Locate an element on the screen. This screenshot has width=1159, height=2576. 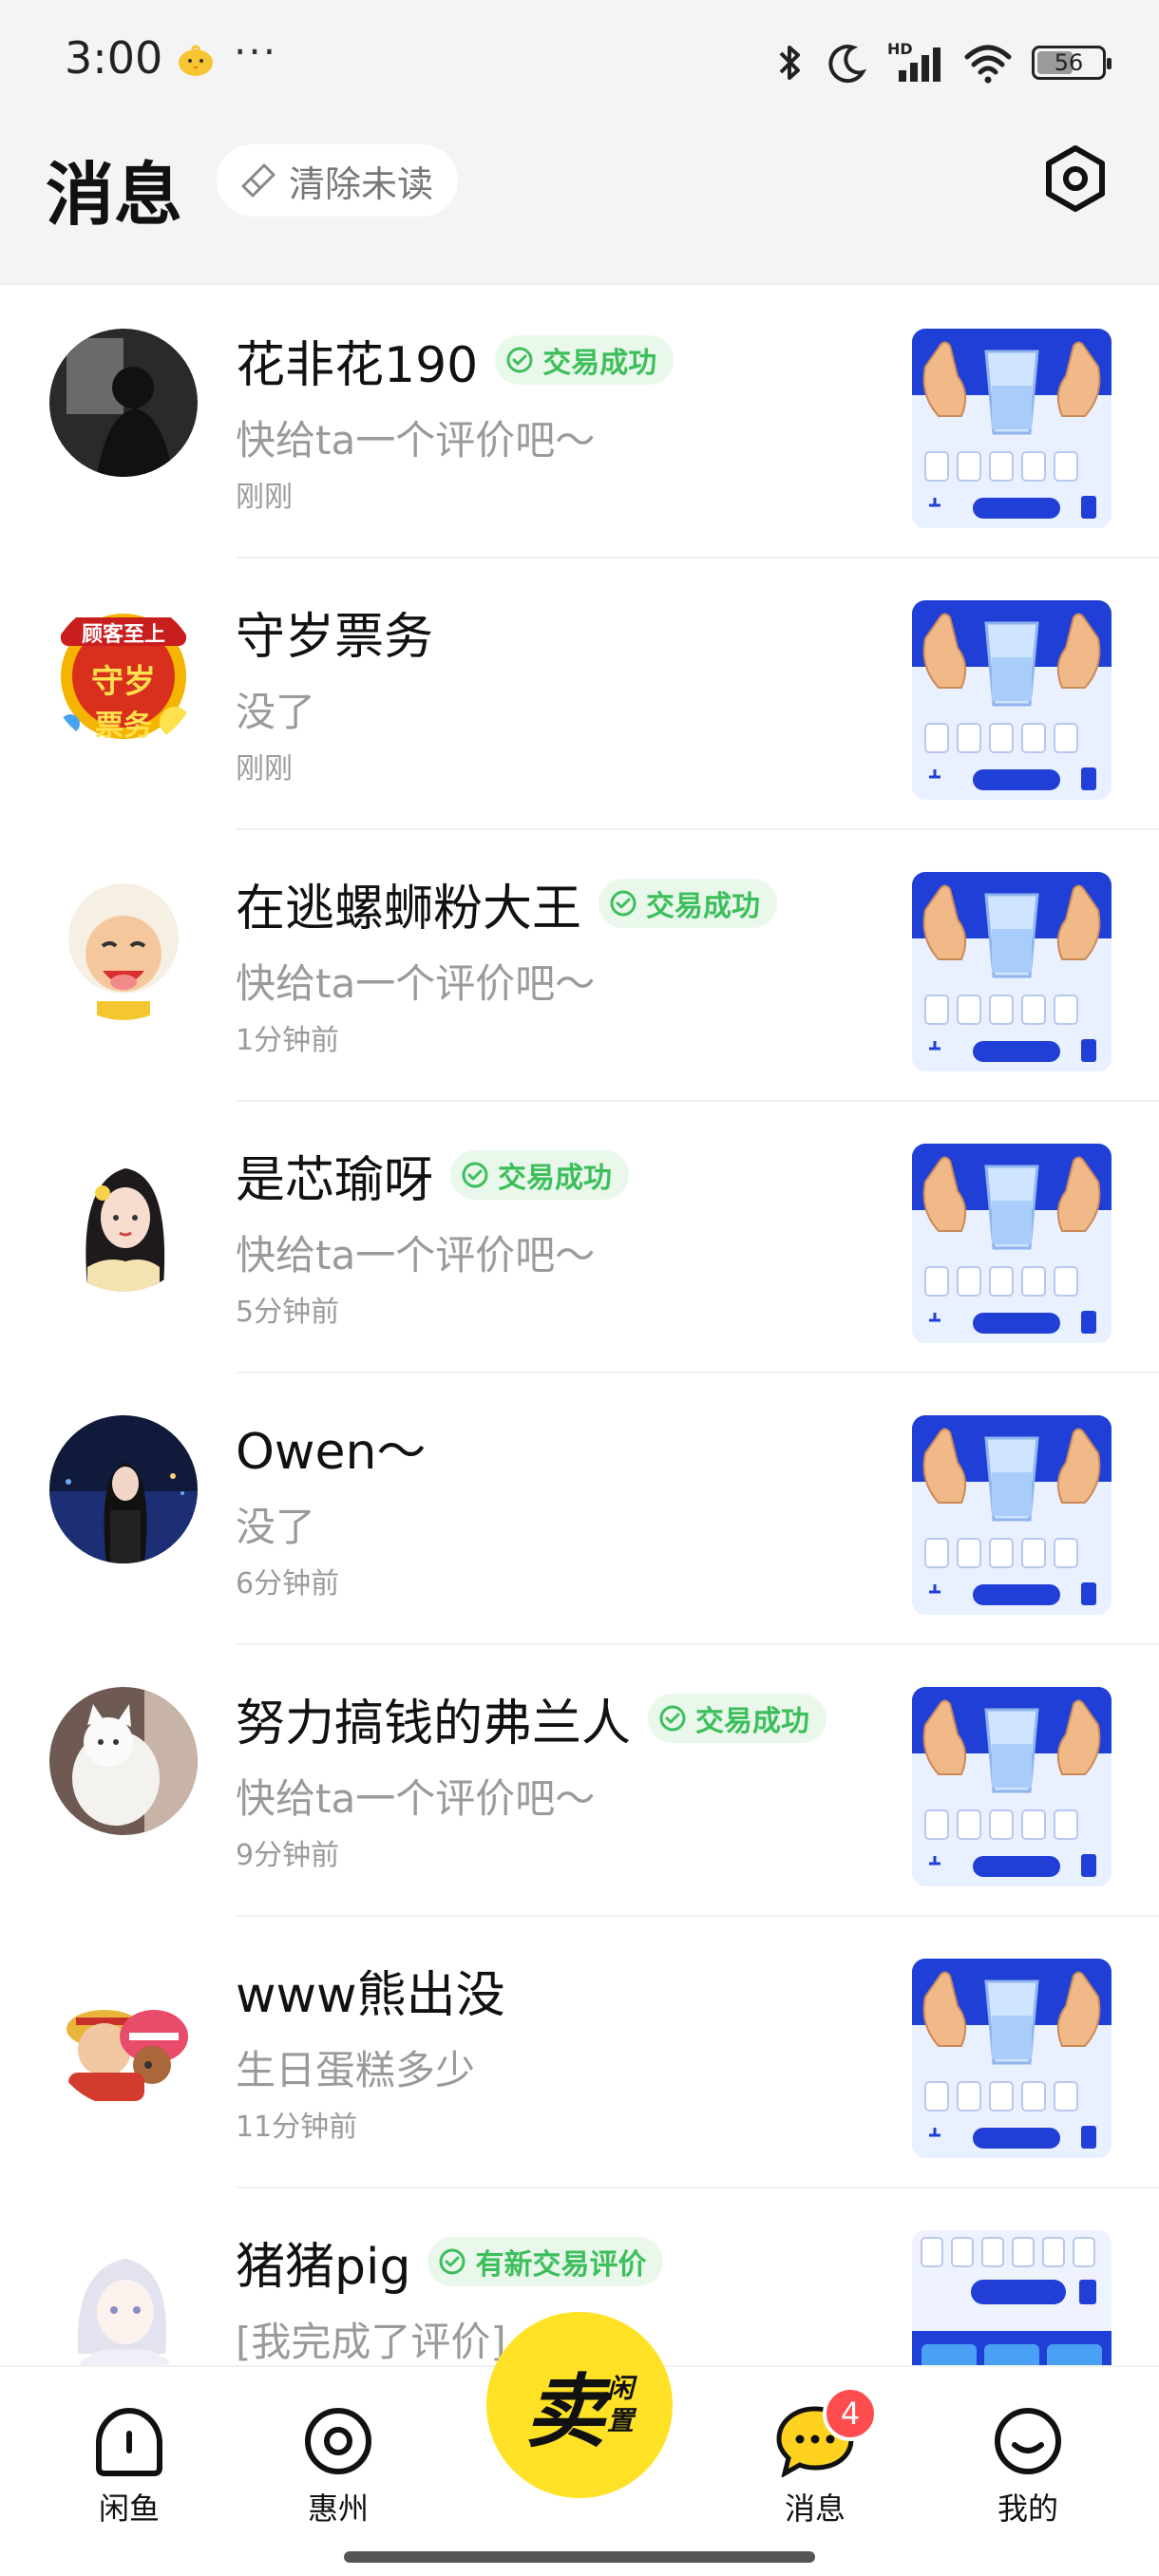
settings-icon is located at coordinates (1075, 178).